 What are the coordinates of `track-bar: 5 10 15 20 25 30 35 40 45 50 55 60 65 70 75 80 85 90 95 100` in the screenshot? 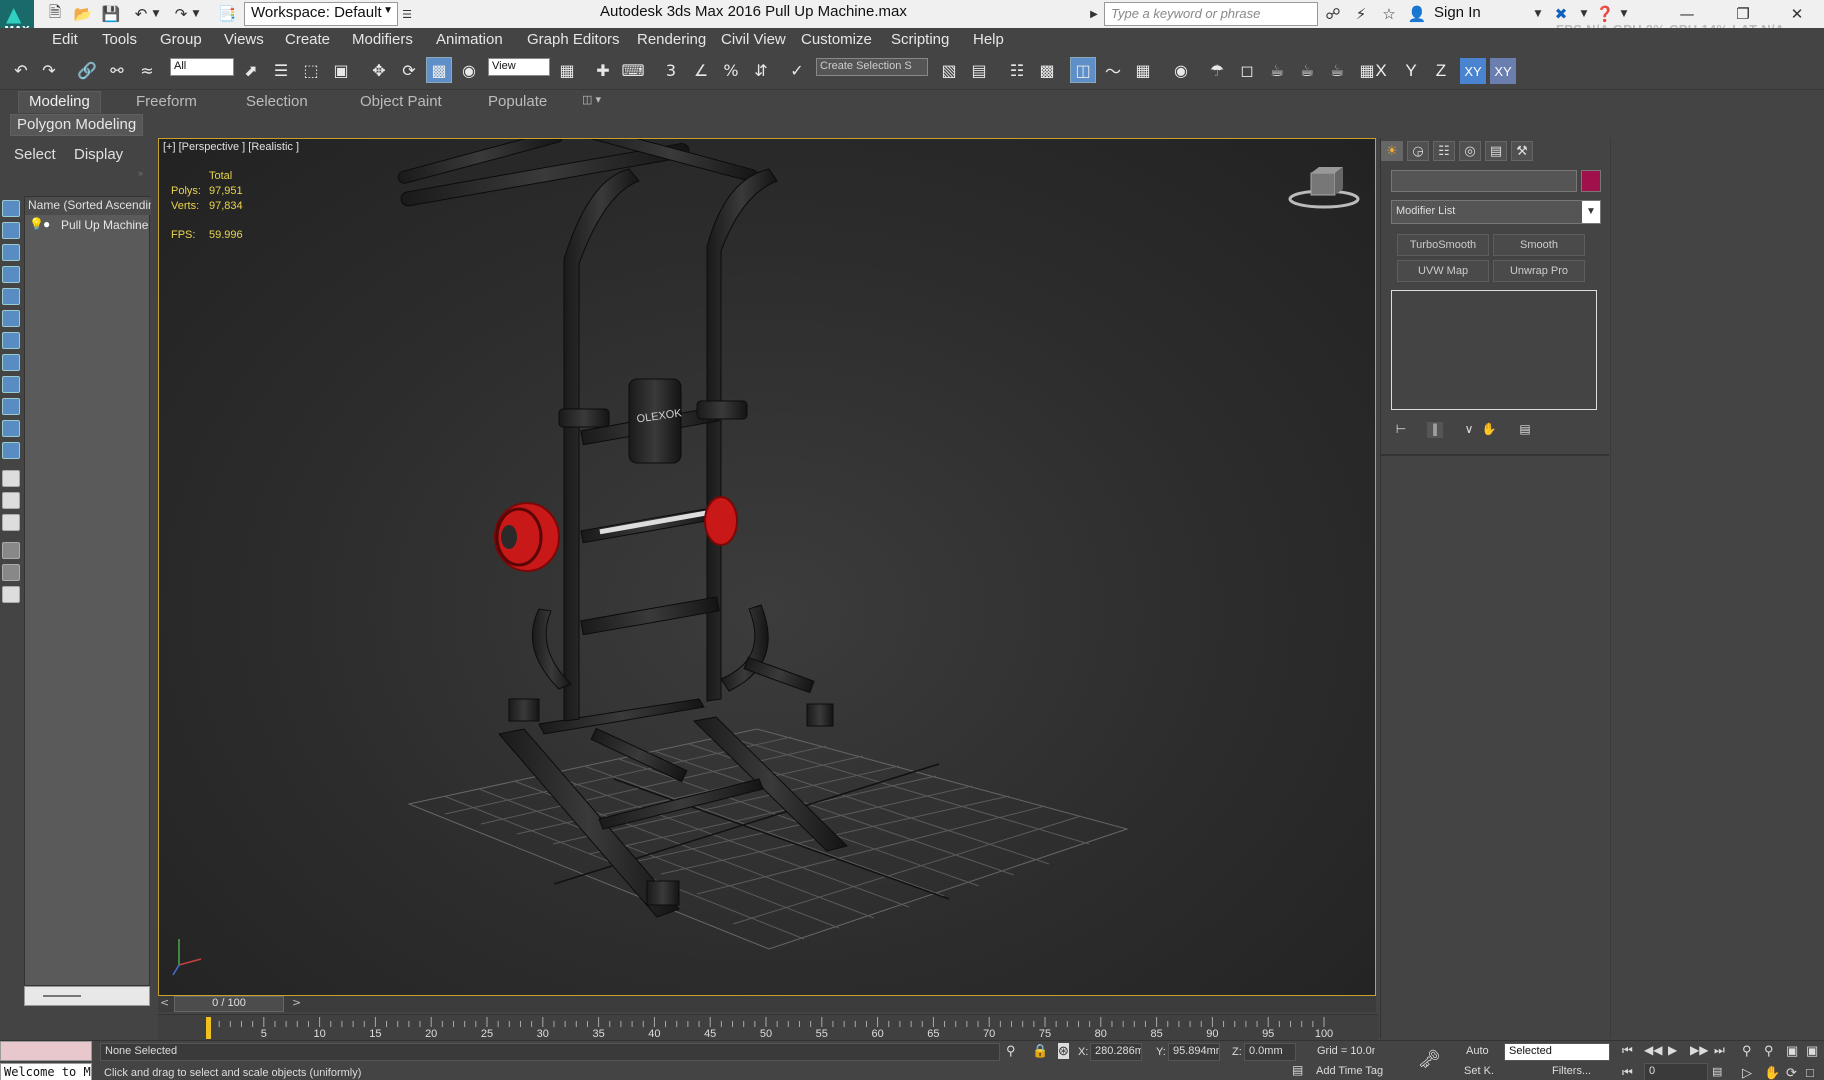 It's located at (768, 1028).